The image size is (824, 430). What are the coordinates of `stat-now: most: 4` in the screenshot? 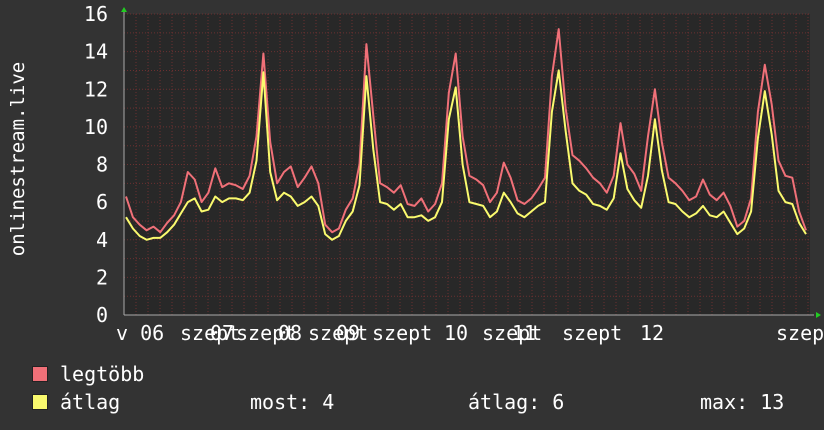 It's located at (292, 402).